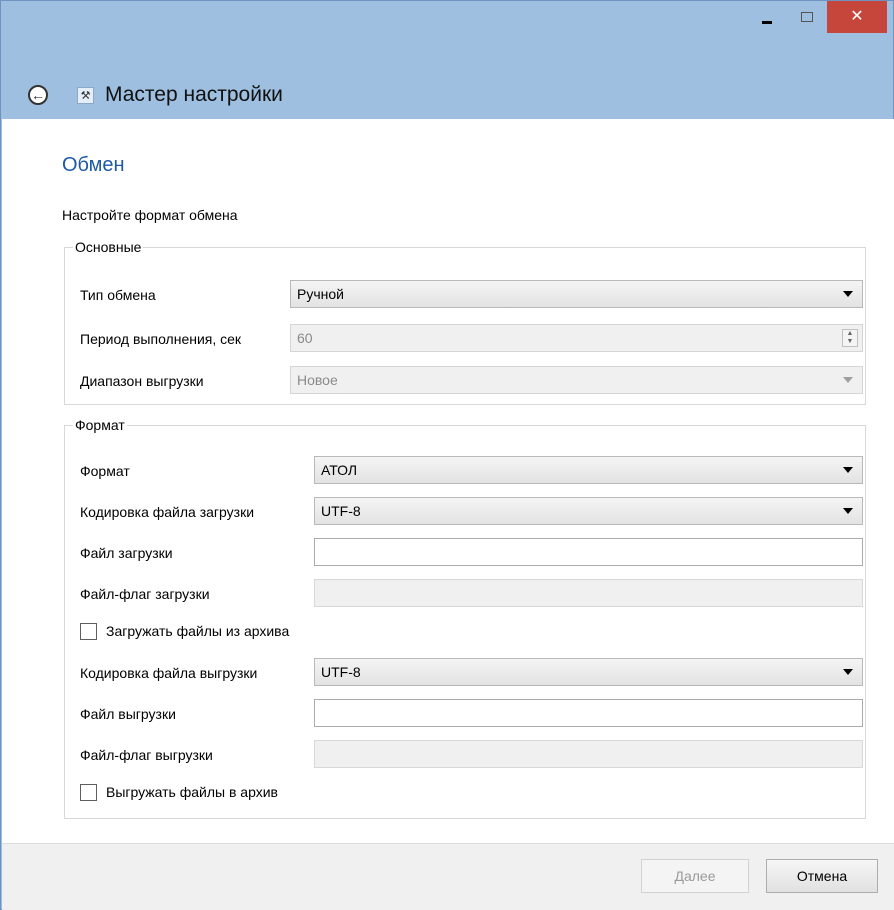 The height and width of the screenshot is (910, 894). Describe the element at coordinates (448, 876) in the screenshot. I see `wizard-footer: Далее Отмена` at that location.